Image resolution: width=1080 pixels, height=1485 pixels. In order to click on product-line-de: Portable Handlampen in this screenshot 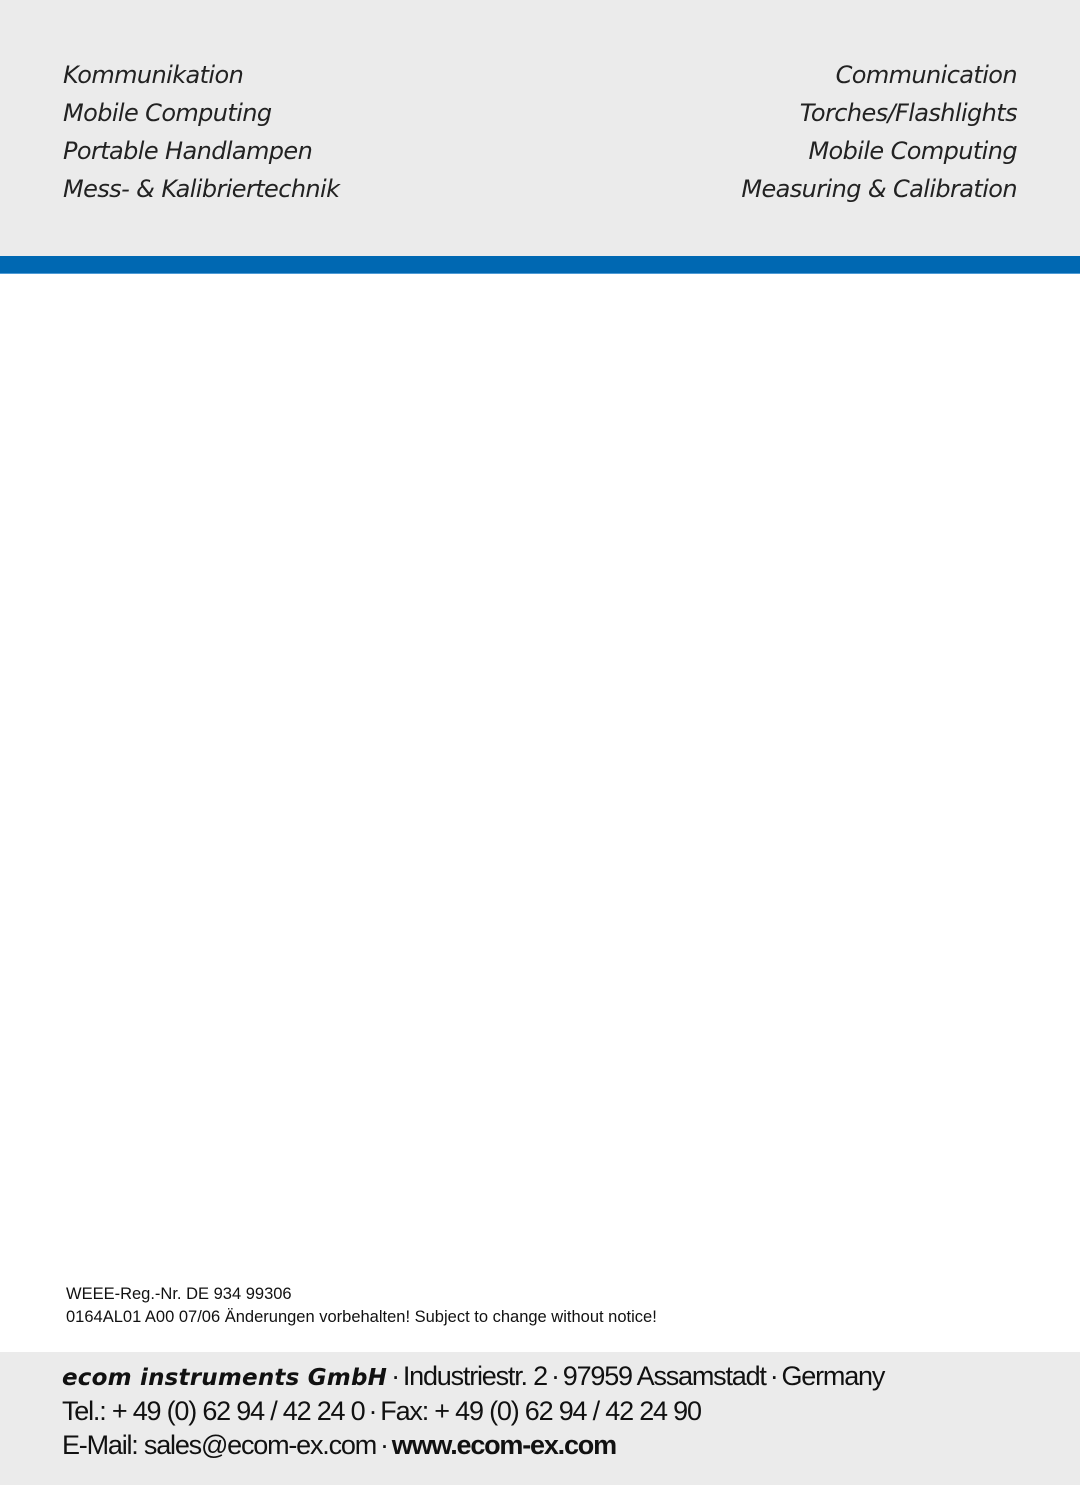, I will do `click(188, 151)`.